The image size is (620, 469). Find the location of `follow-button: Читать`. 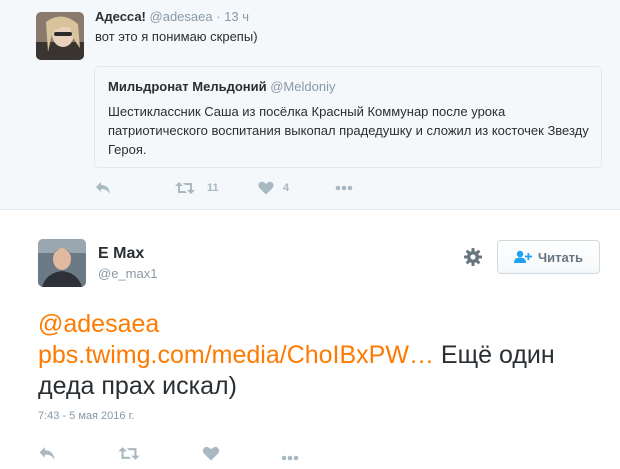

follow-button: Читать is located at coordinates (548, 257).